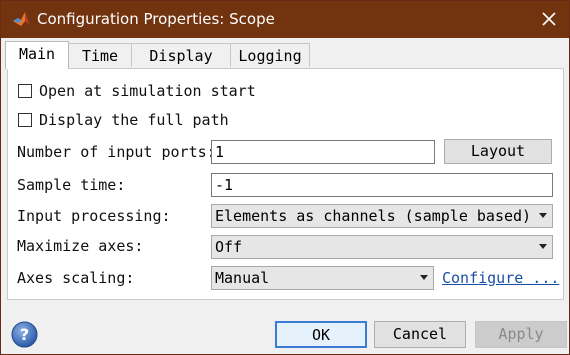 Image resolution: width=570 pixels, height=355 pixels. What do you see at coordinates (147, 91) in the screenshot?
I see `open-at-start-label: Open at simulation start` at bounding box center [147, 91].